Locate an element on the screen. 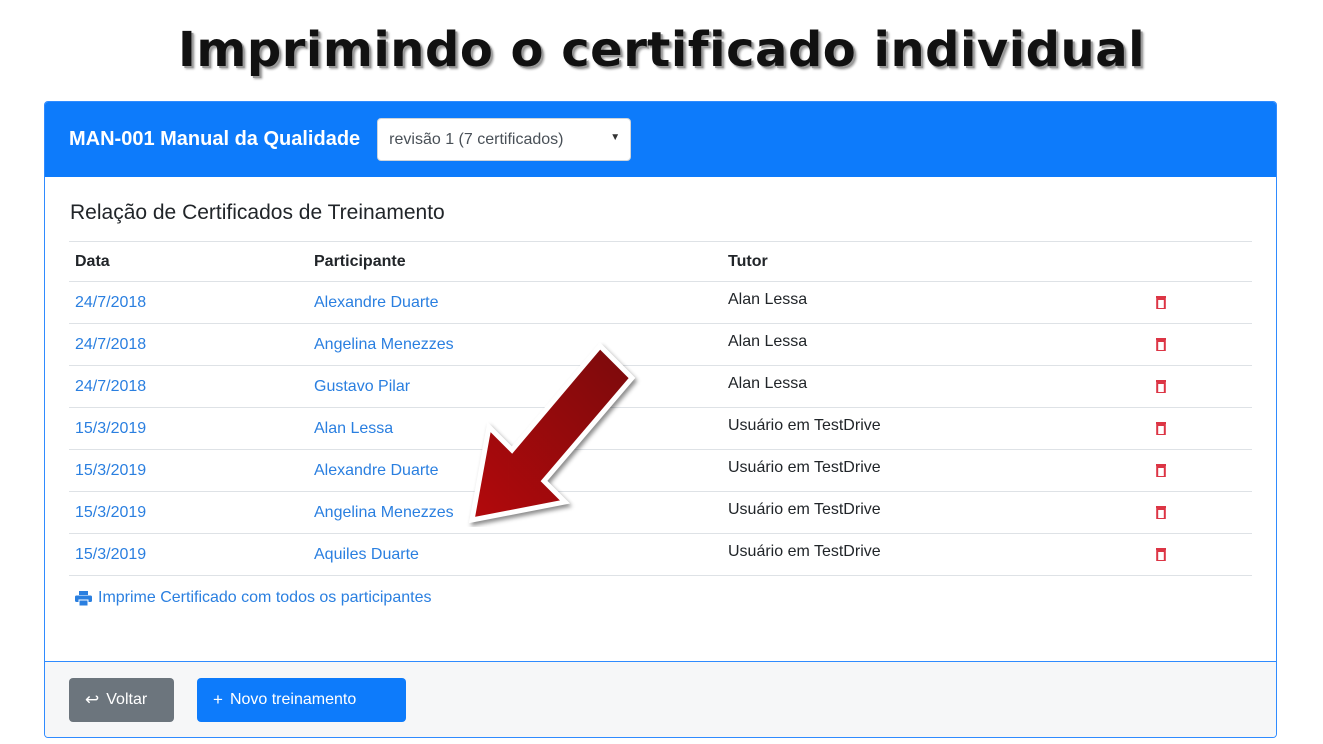  table-row: 24/7/2018 Alexandre Duarte Alan Lessa is located at coordinates (660, 302).